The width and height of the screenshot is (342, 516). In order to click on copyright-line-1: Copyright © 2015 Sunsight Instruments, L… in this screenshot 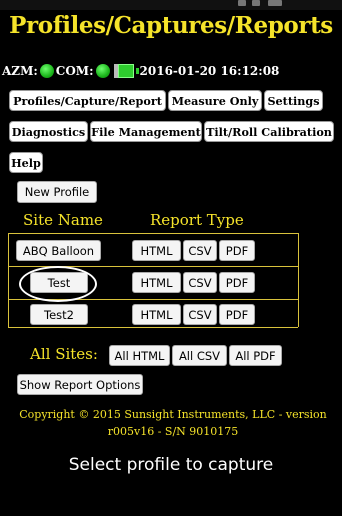, I will do `click(173, 414)`.